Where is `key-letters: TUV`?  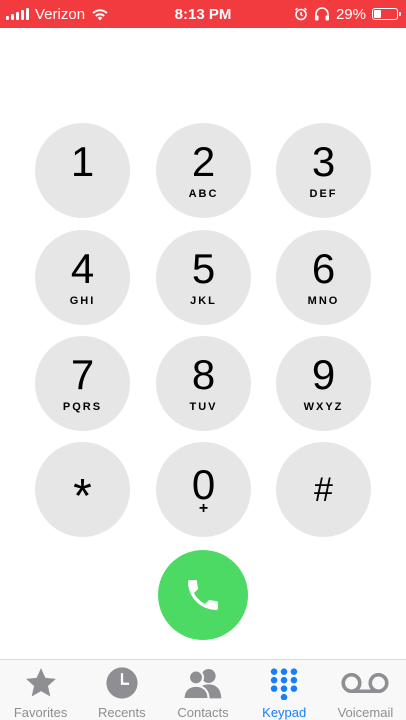
key-letters: TUV is located at coordinates (203, 406).